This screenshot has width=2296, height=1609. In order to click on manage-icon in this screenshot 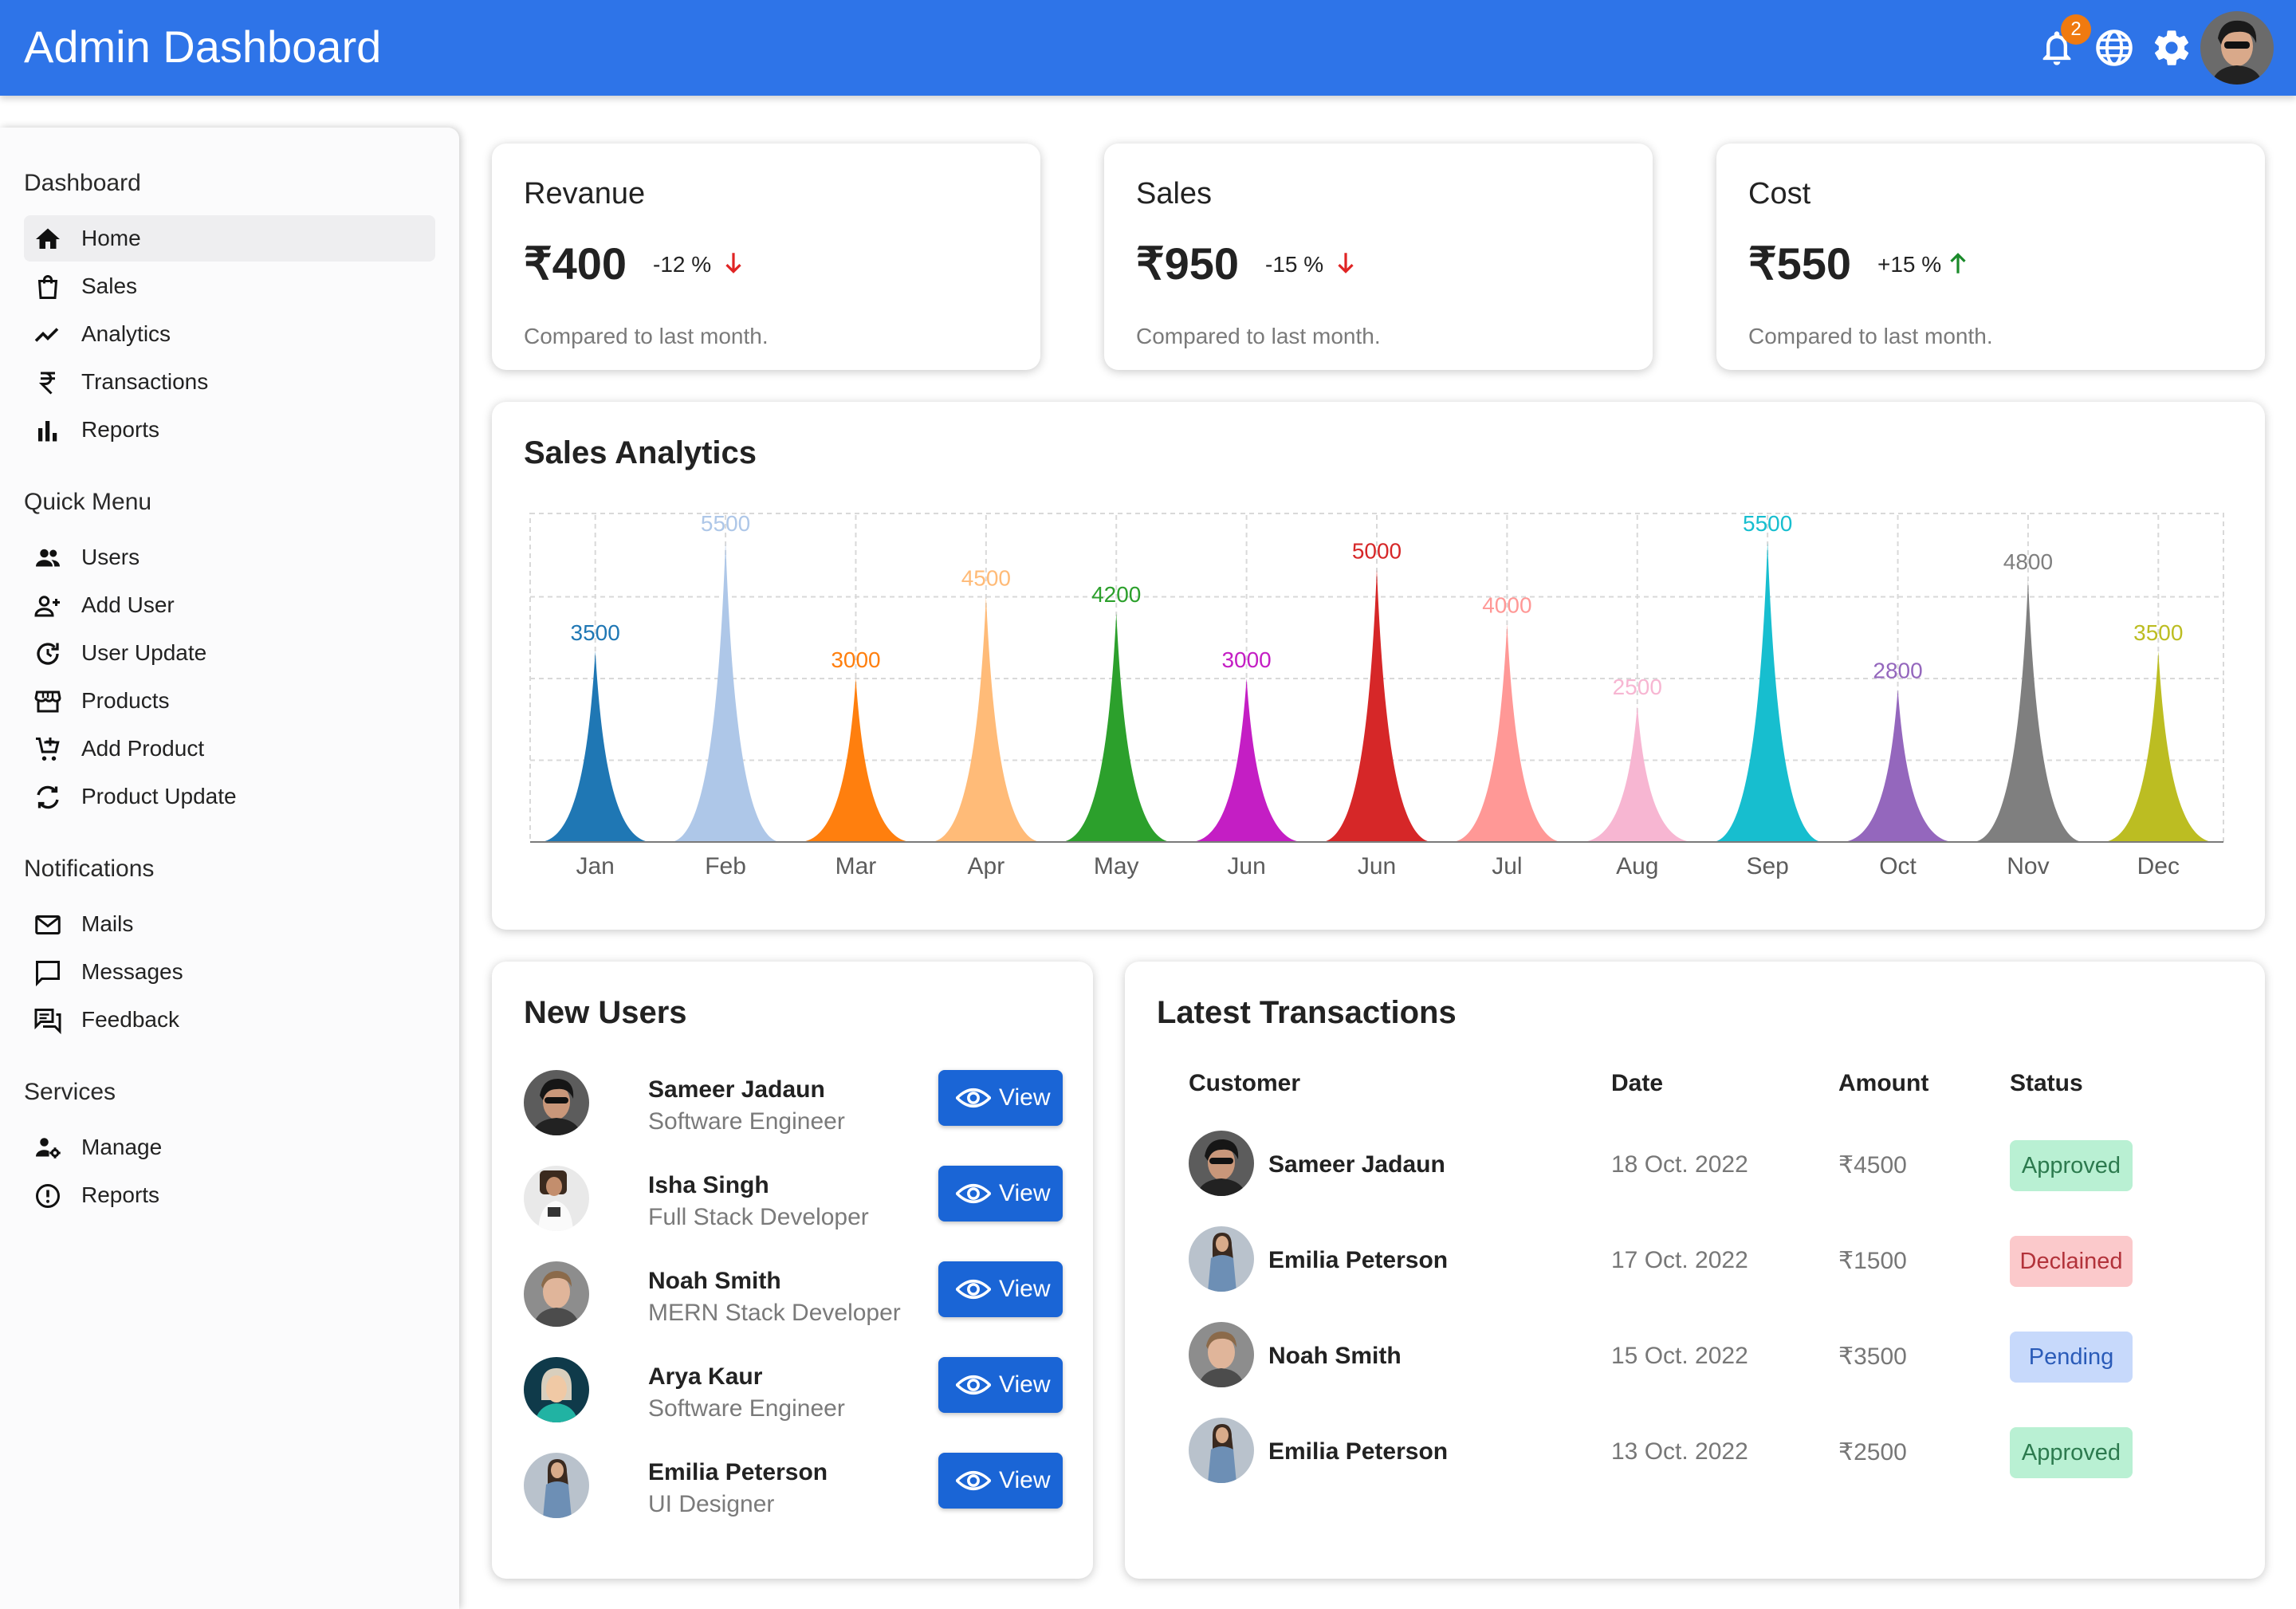, I will do `click(48, 1148)`.